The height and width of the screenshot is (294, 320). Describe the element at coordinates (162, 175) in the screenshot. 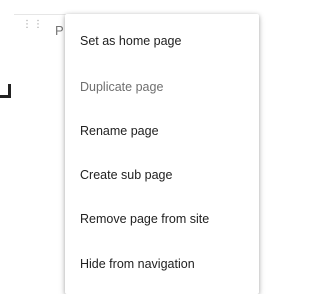

I see `menu-item-create-sub-page: Create sub page` at that location.